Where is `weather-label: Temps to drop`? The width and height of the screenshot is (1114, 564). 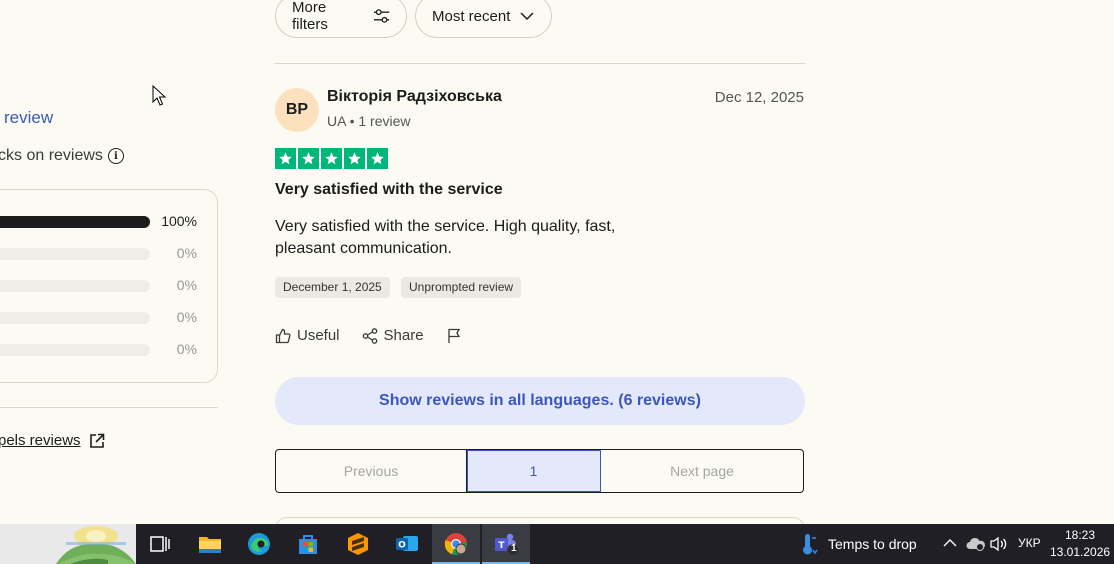
weather-label: Temps to drop is located at coordinates (872, 544).